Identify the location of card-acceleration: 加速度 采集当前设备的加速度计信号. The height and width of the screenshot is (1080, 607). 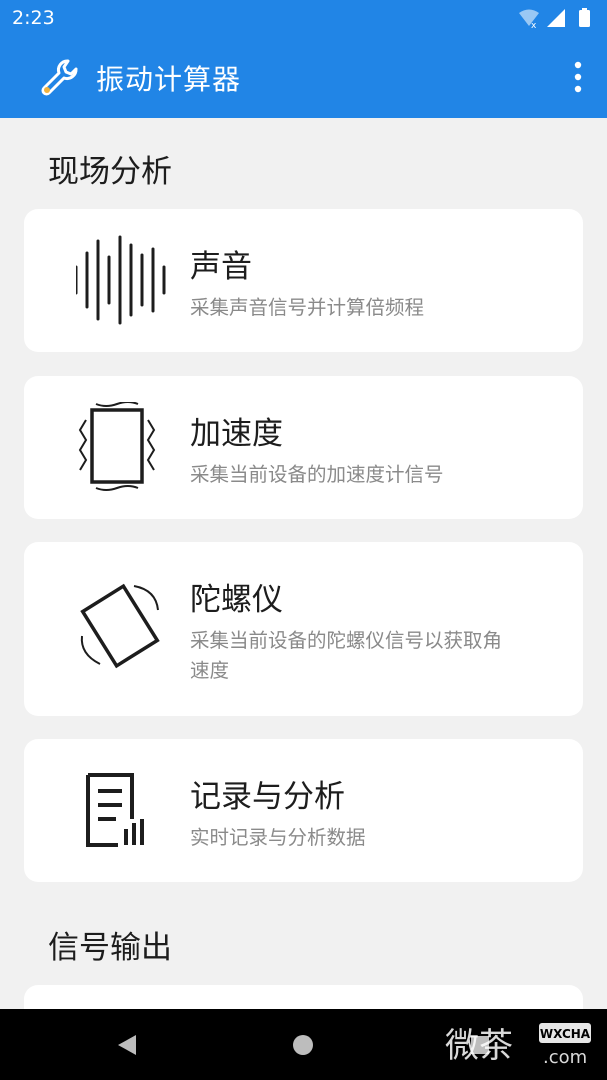
(303, 447).